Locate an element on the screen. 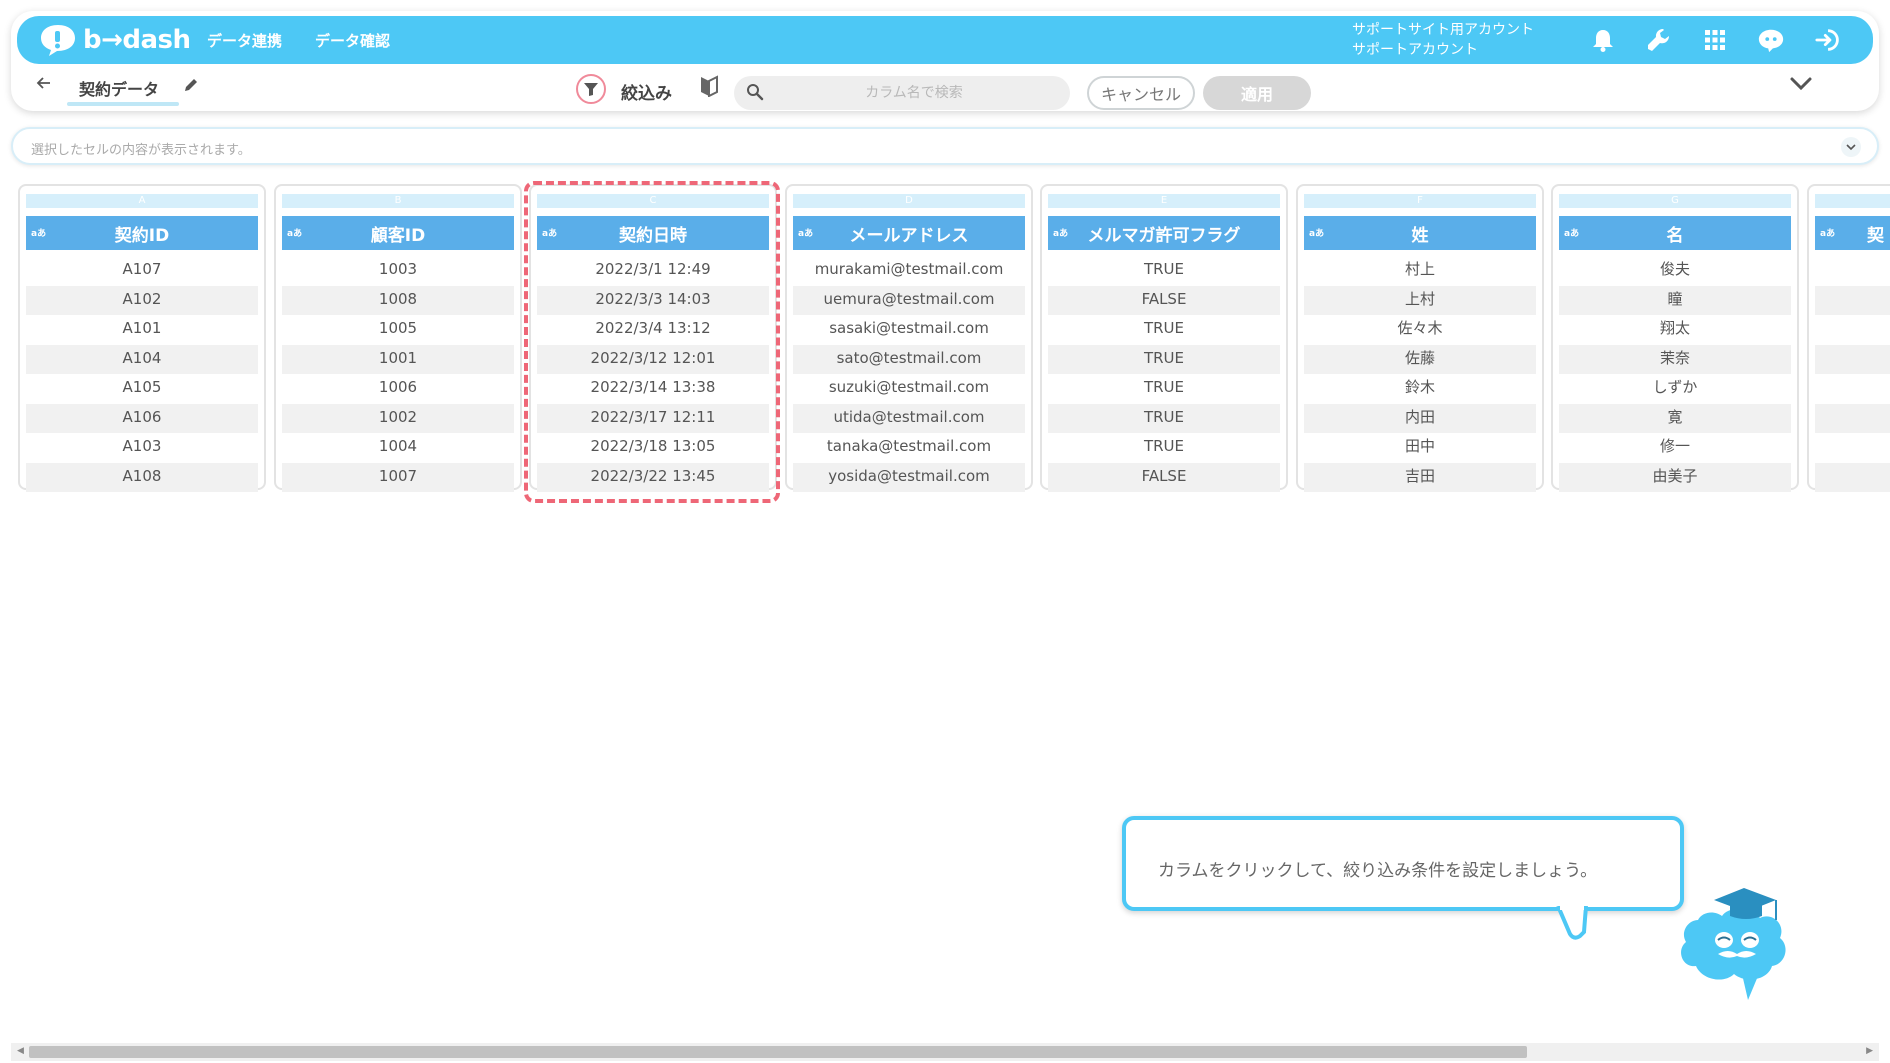 This screenshot has width=1890, height=1063. logo: b→dash is located at coordinates (115, 40).